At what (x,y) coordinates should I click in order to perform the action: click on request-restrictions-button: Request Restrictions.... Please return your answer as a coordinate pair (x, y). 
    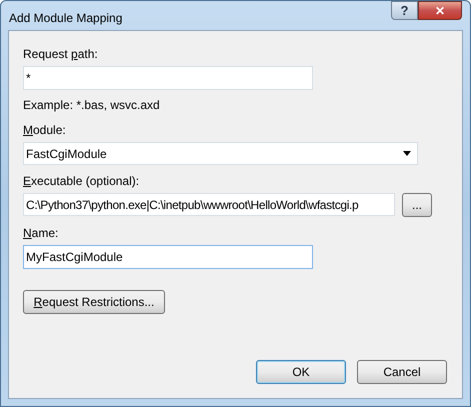
    Looking at the image, I should click on (94, 302).